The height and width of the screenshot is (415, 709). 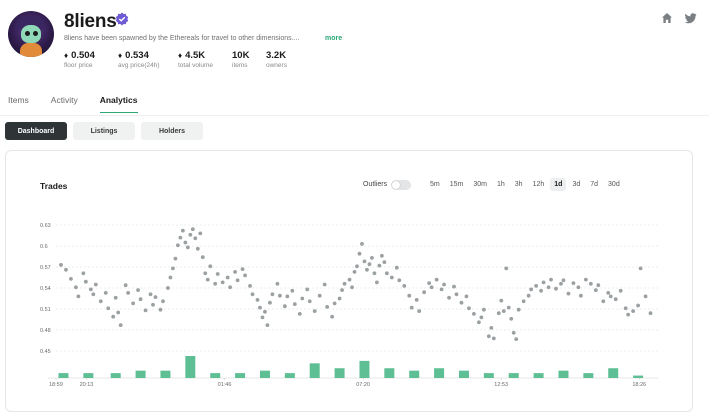 What do you see at coordinates (36, 131) in the screenshot?
I see `subtab-dashboard: Dashboard` at bounding box center [36, 131].